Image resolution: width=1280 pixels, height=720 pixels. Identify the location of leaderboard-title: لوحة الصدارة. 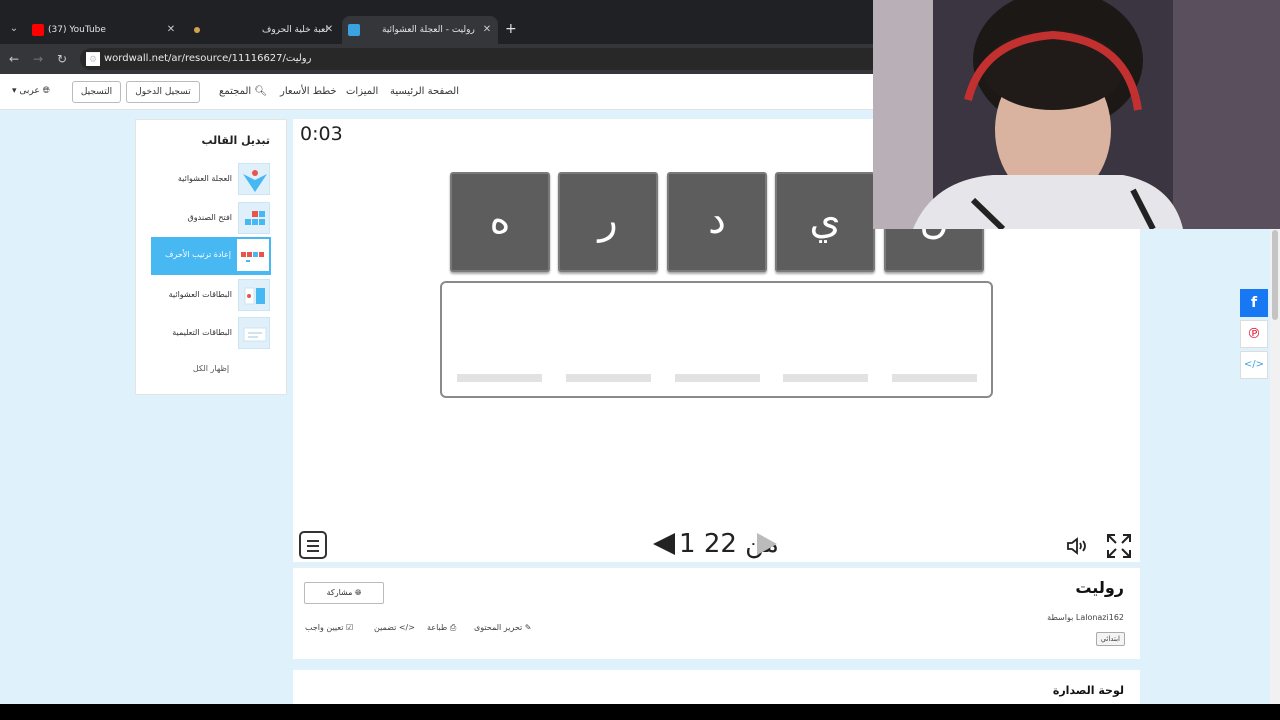
(1088, 690).